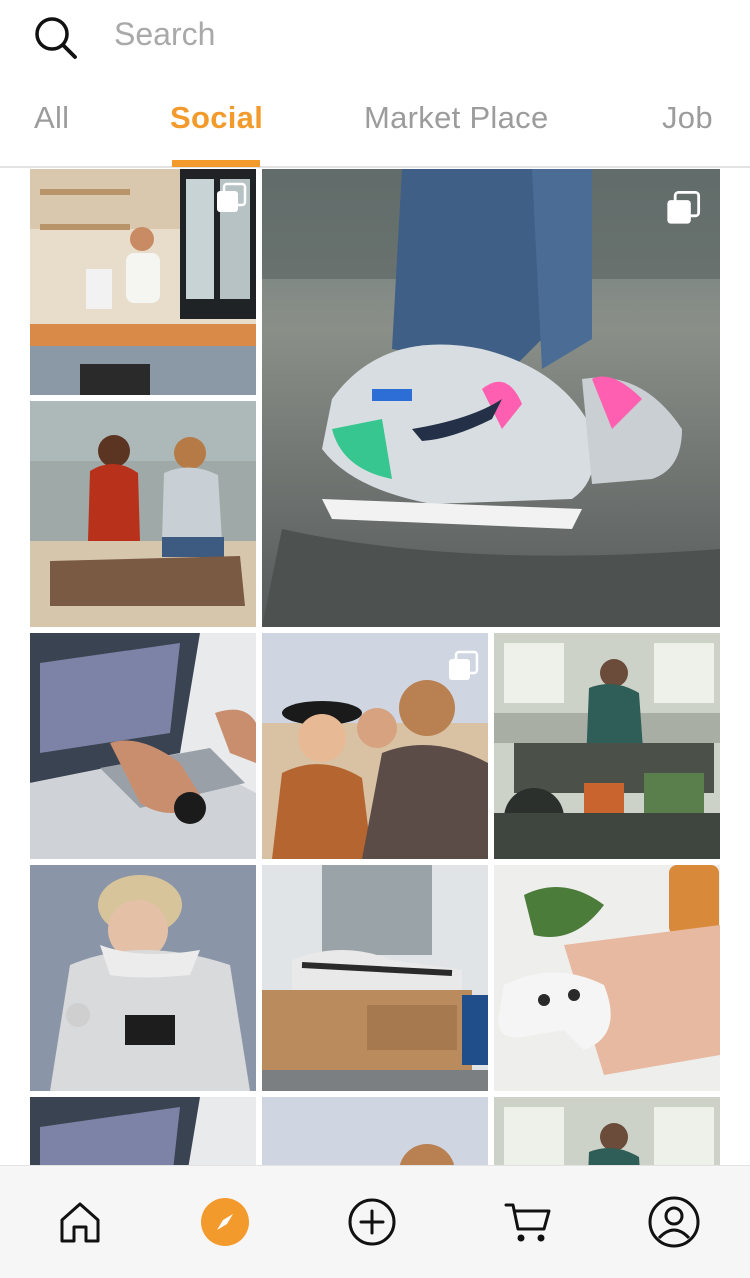 This screenshot has width=750, height=1278. What do you see at coordinates (414, 34) in the screenshot?
I see `search-input` at bounding box center [414, 34].